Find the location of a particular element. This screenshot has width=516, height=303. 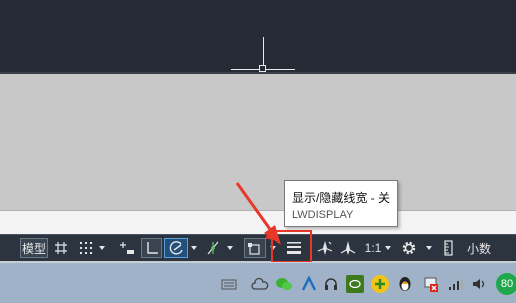

headset-icon is located at coordinates (331, 284).